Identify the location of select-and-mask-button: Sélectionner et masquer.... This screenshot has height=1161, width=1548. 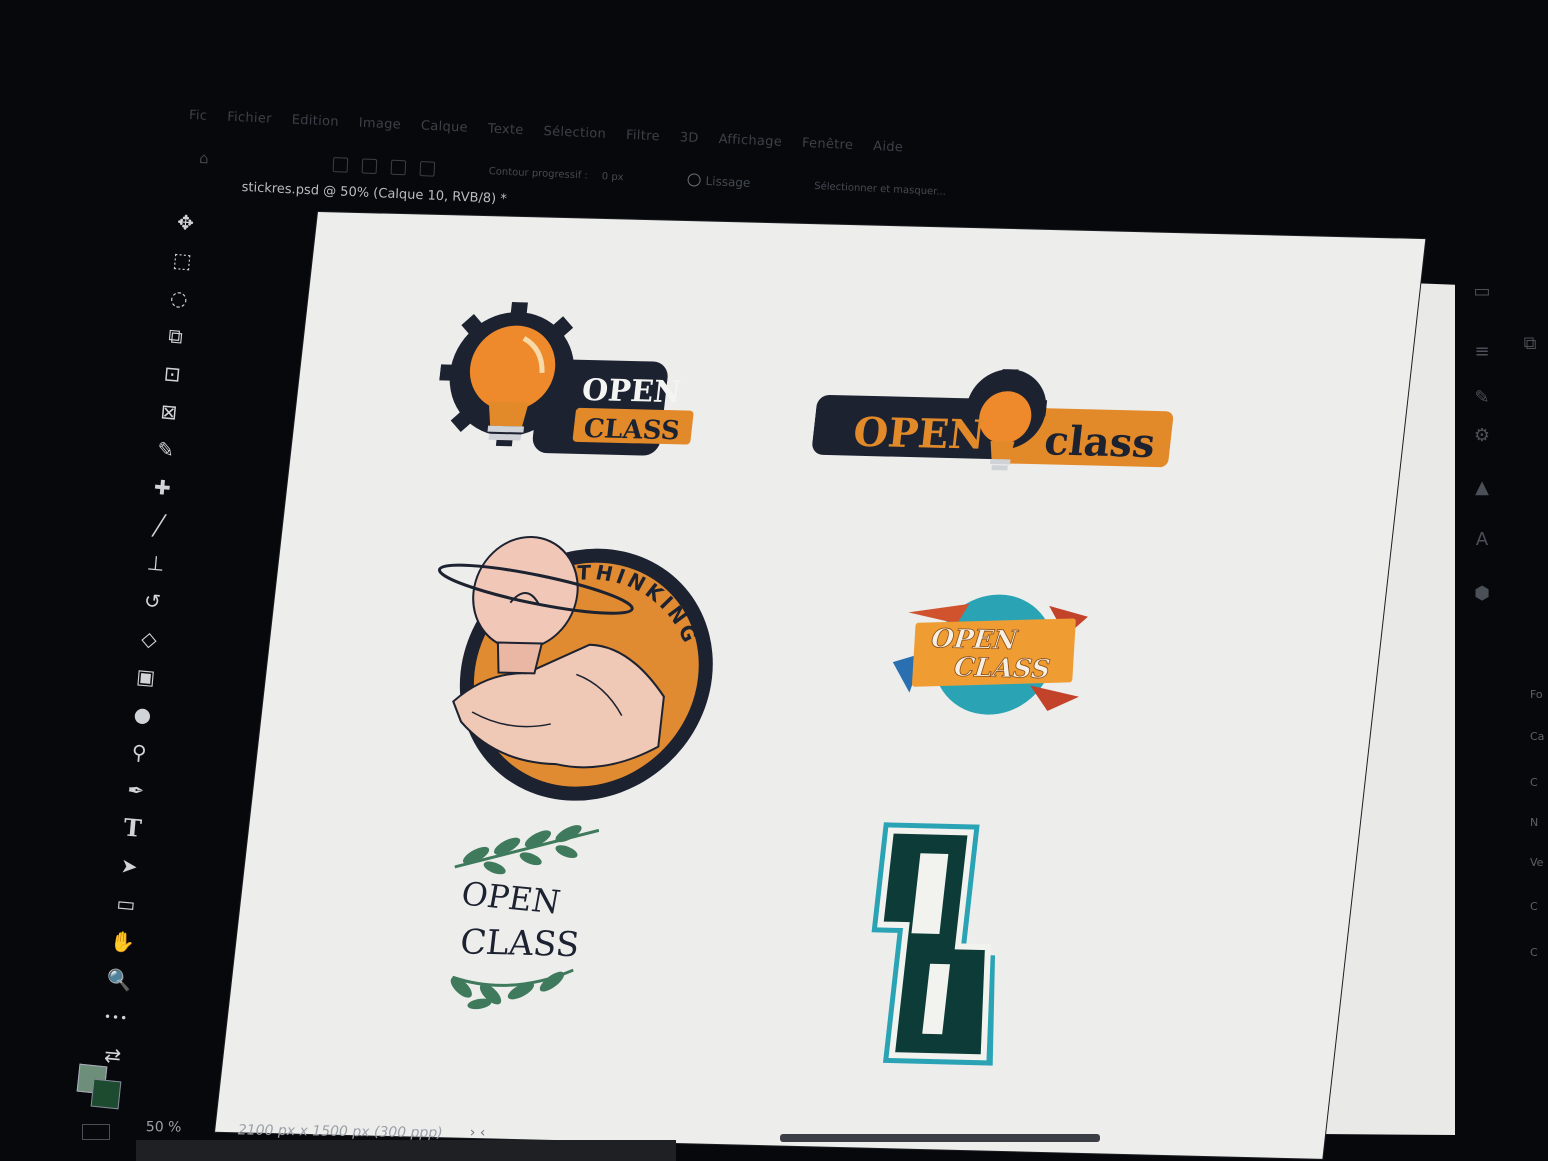
(880, 188).